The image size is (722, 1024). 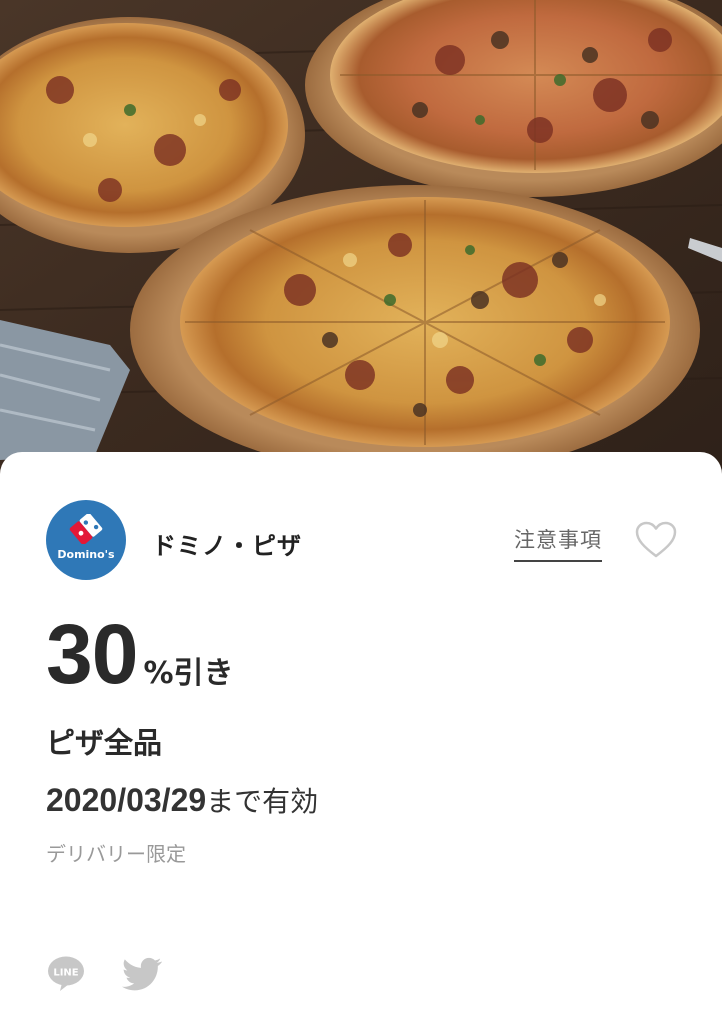 What do you see at coordinates (558, 543) in the screenshot?
I see `notes-link: 注意事項` at bounding box center [558, 543].